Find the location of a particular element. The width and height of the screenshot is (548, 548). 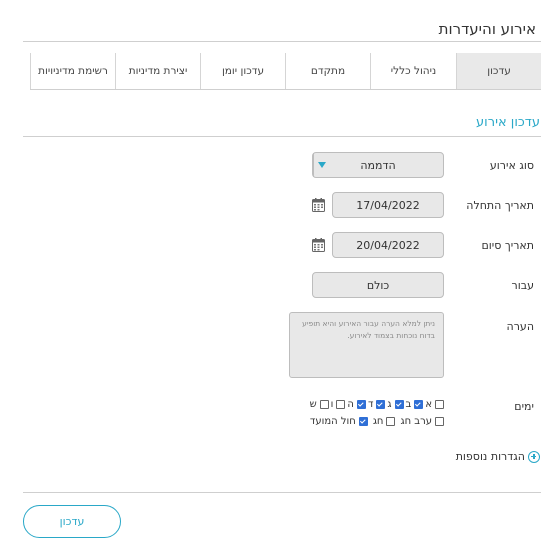

tab-create-policy: יצירת מדיניות is located at coordinates (157, 71).